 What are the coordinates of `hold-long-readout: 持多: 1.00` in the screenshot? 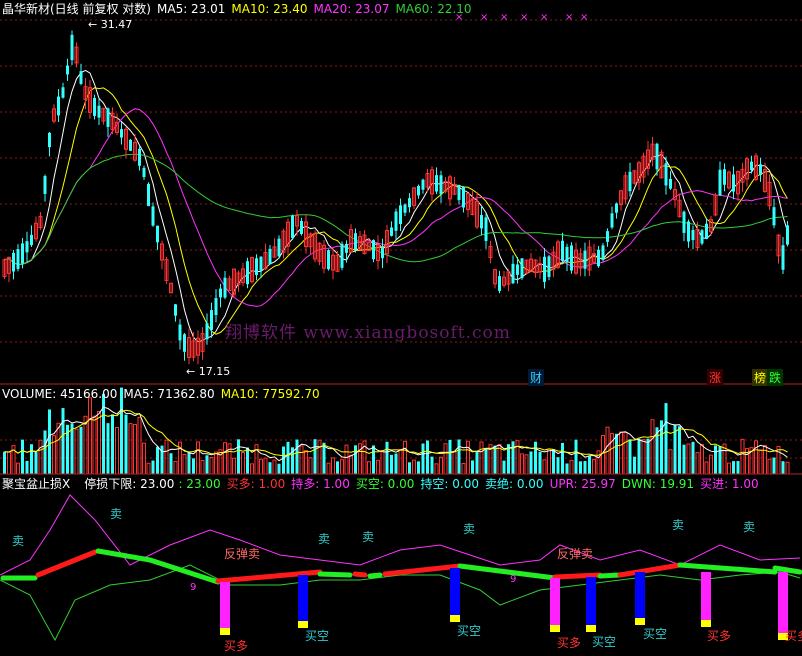 It's located at (320, 484).